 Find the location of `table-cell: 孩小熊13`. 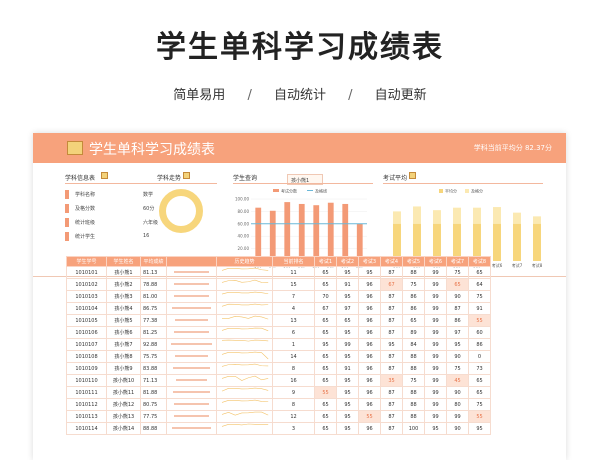

table-cell: 孩小熊13 is located at coordinates (123, 416).